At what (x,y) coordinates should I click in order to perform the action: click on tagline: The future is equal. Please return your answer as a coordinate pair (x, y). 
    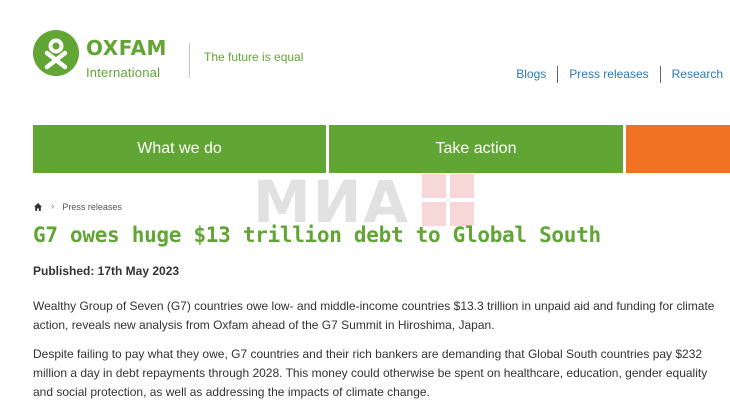
    Looking at the image, I should click on (254, 57).